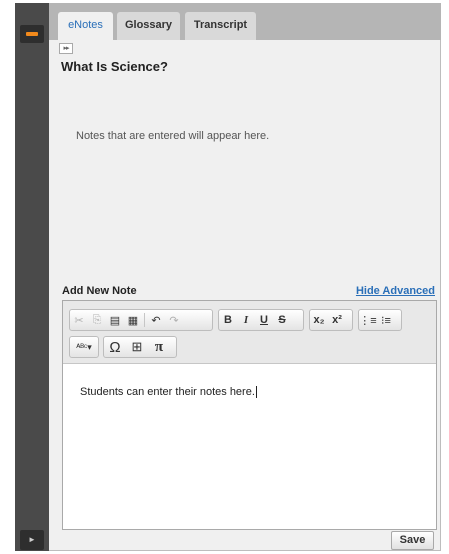  I want to click on insert-group: Ω ⊞ π, so click(140, 347).